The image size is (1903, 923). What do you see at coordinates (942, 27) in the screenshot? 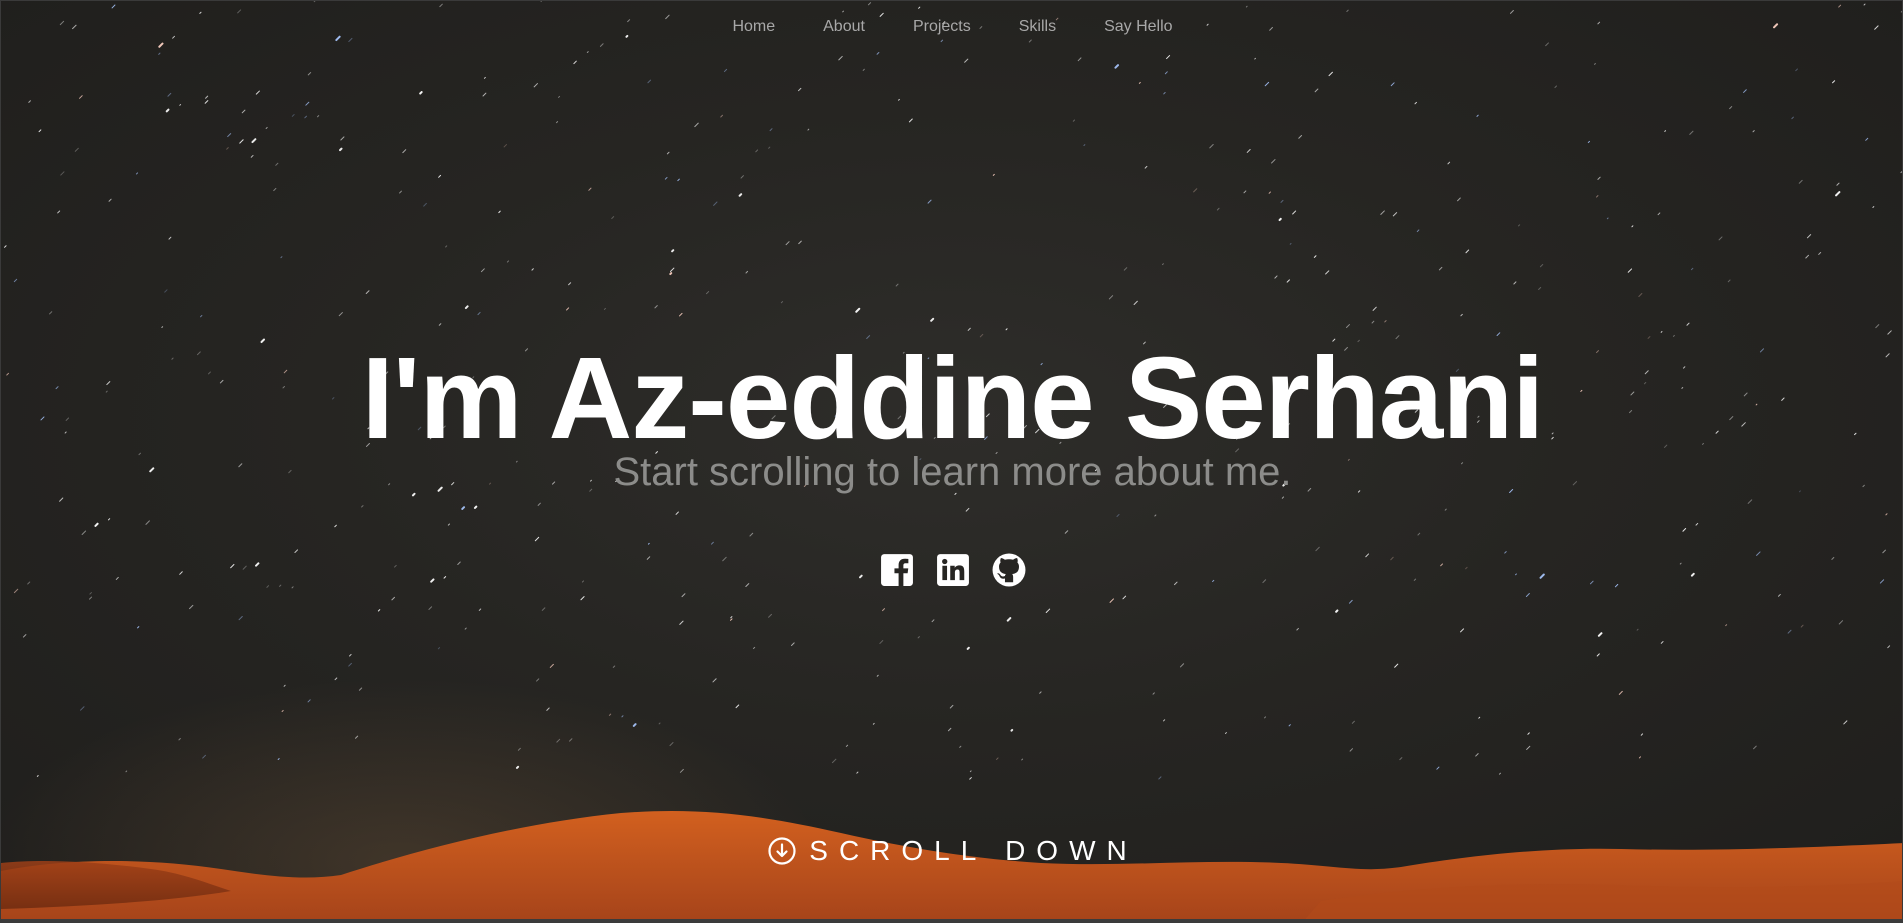
I see `nav-item-projects: Projects` at bounding box center [942, 27].